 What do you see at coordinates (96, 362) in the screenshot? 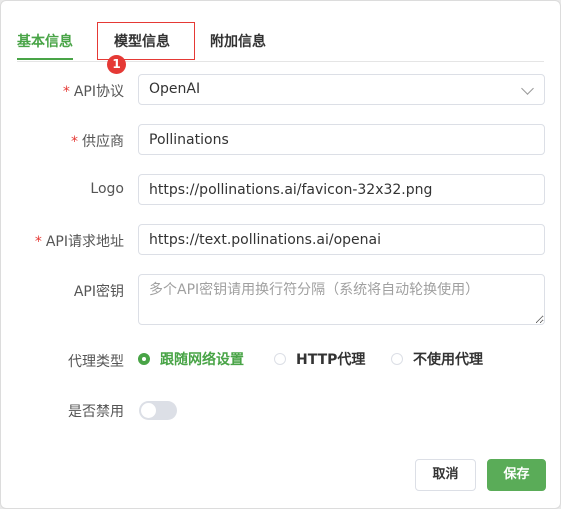
I see `proxy-type-label: 代理类型` at bounding box center [96, 362].